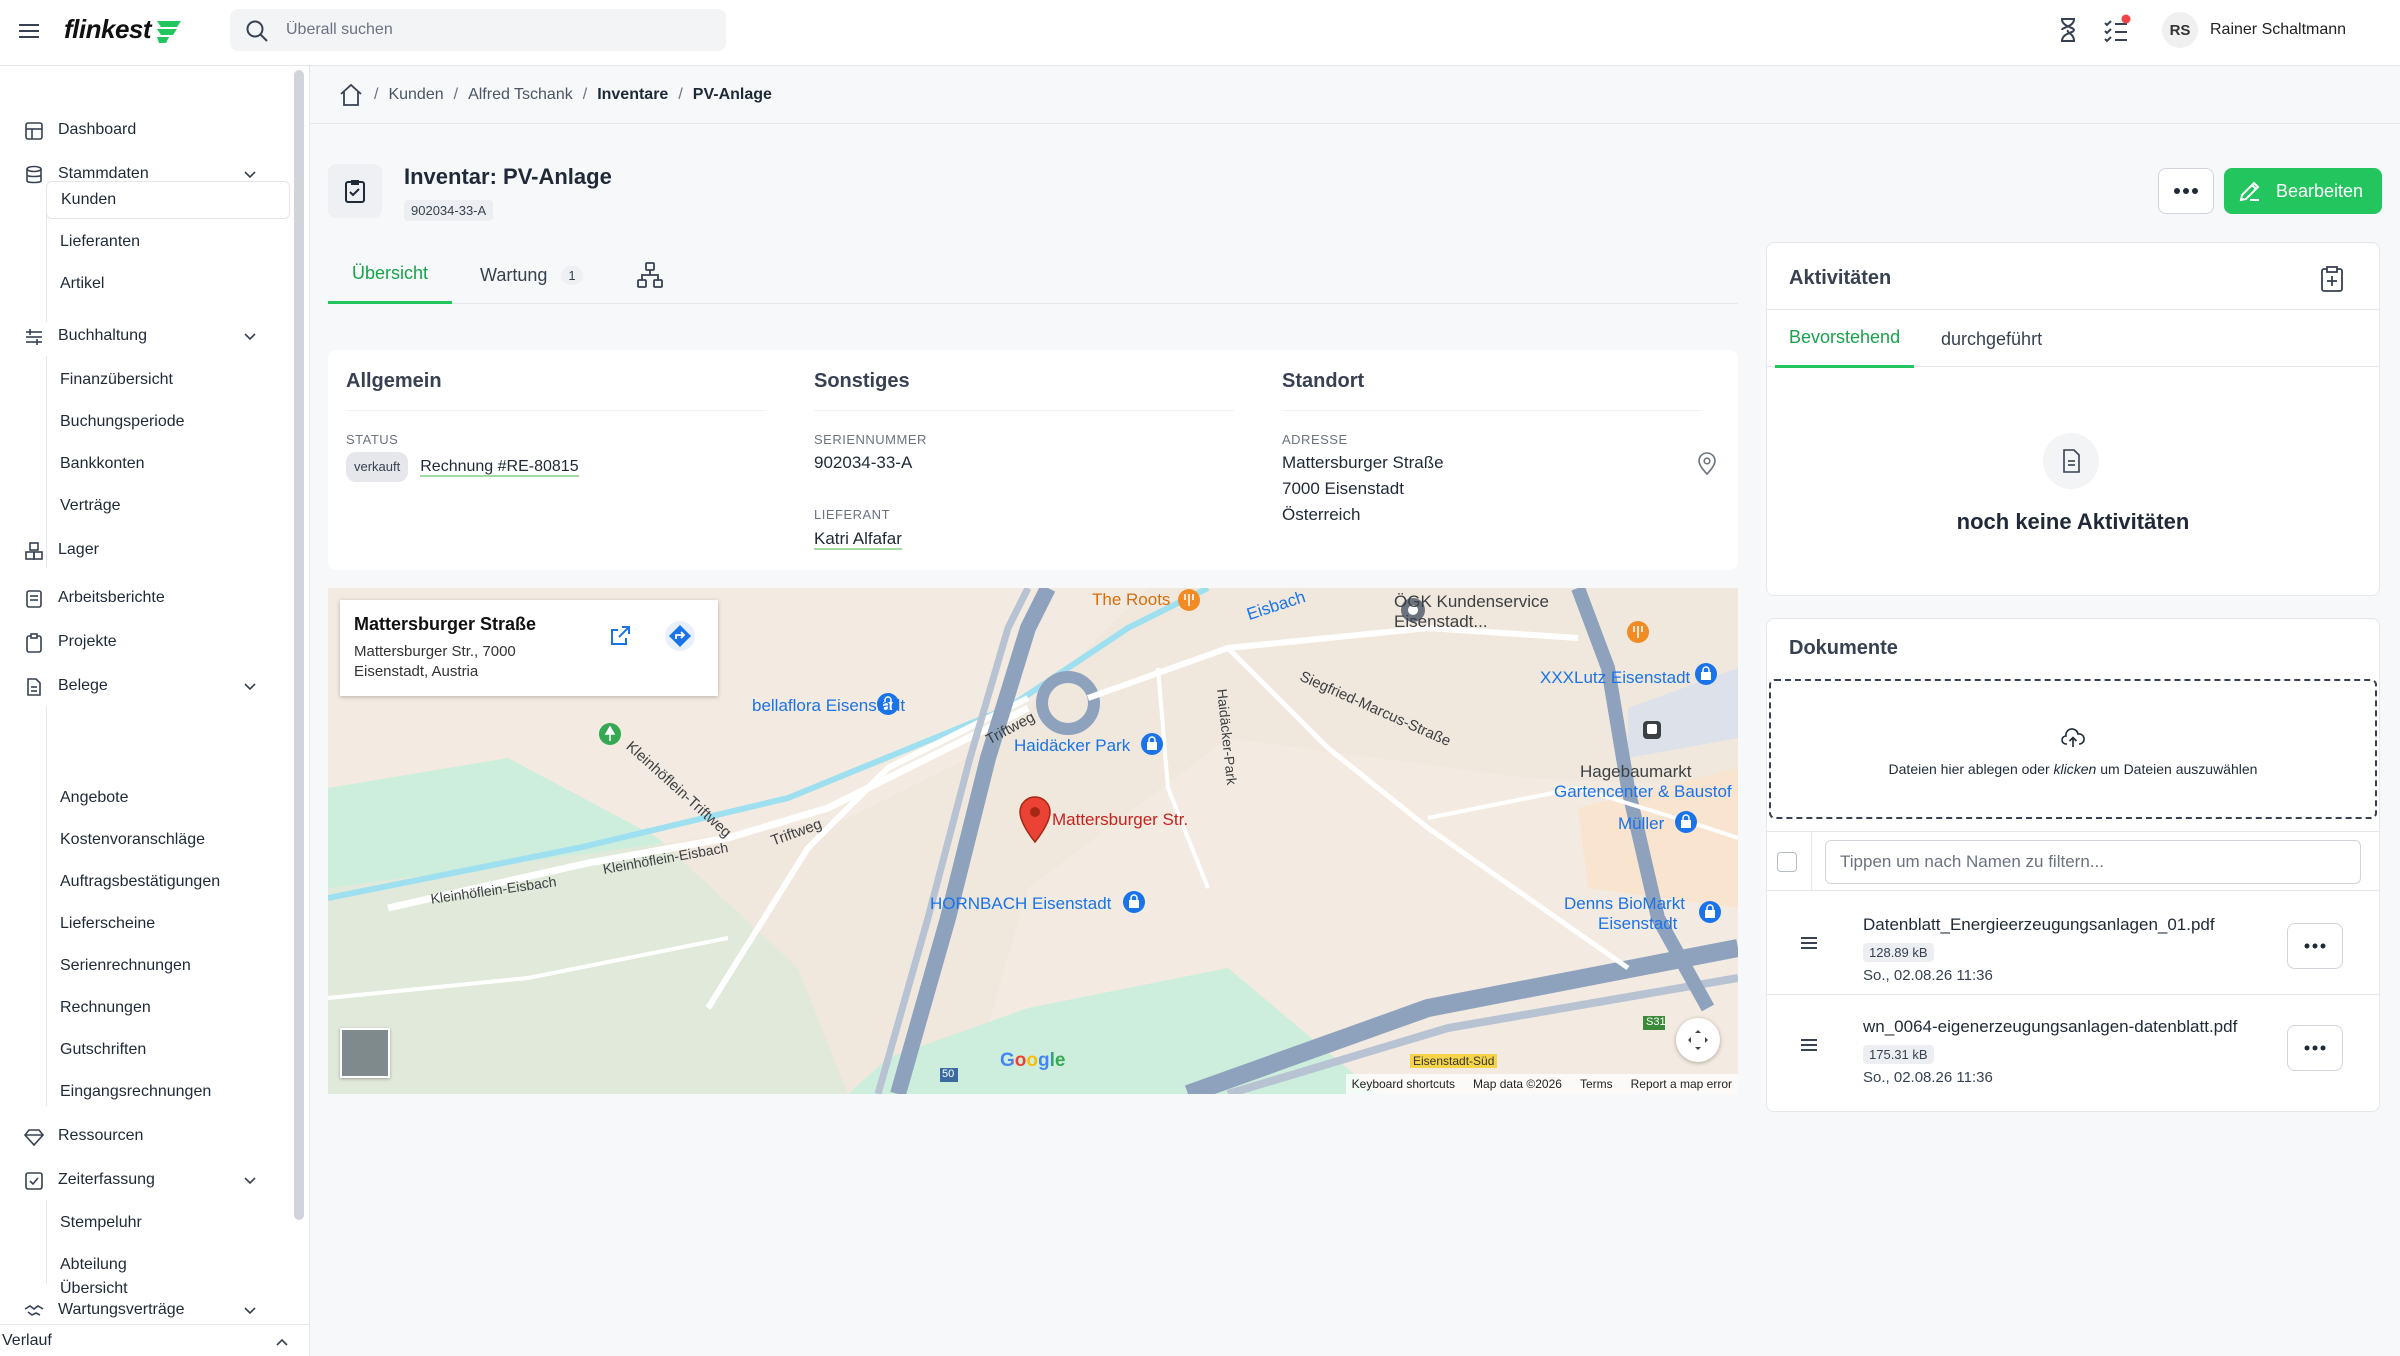 The image size is (2400, 1356). I want to click on section-title: Sonstiges, so click(862, 381).